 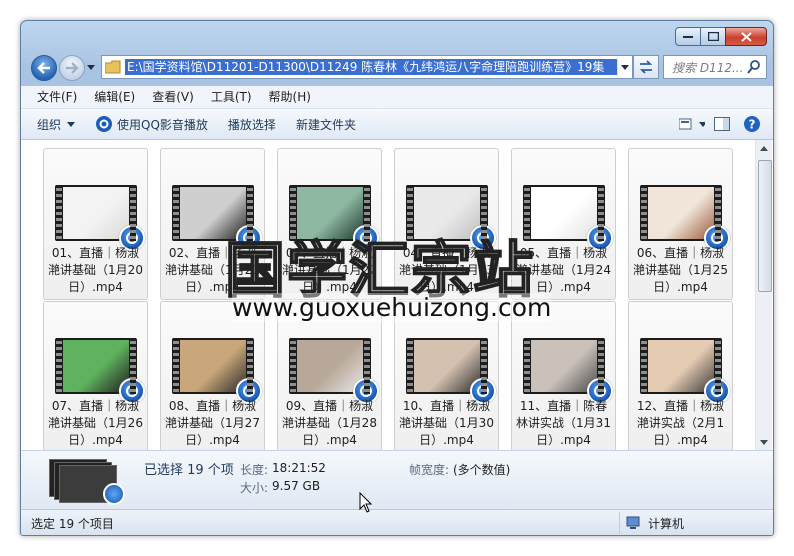 What do you see at coordinates (72, 524) in the screenshot?
I see `status-selected: 选定 19 个项目` at bounding box center [72, 524].